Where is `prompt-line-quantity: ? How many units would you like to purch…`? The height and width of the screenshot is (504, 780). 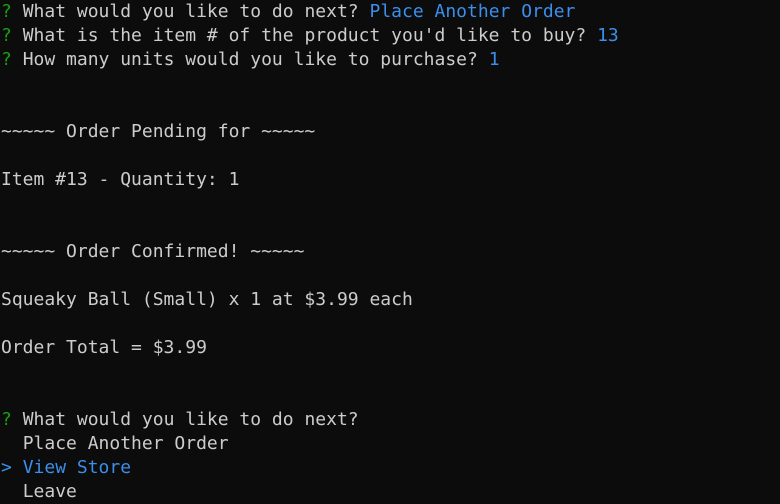 prompt-line-quantity: ? How many units would you like to purch… is located at coordinates (390, 60).